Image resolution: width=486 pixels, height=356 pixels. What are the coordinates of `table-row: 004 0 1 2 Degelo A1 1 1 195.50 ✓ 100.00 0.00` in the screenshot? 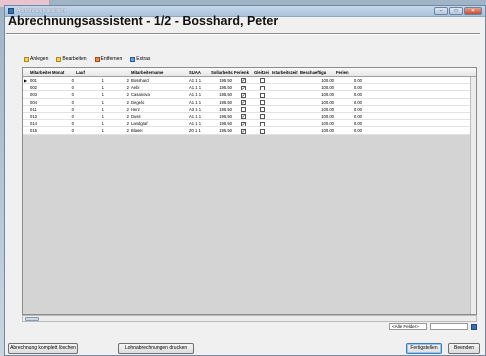 It's located at (249, 102).